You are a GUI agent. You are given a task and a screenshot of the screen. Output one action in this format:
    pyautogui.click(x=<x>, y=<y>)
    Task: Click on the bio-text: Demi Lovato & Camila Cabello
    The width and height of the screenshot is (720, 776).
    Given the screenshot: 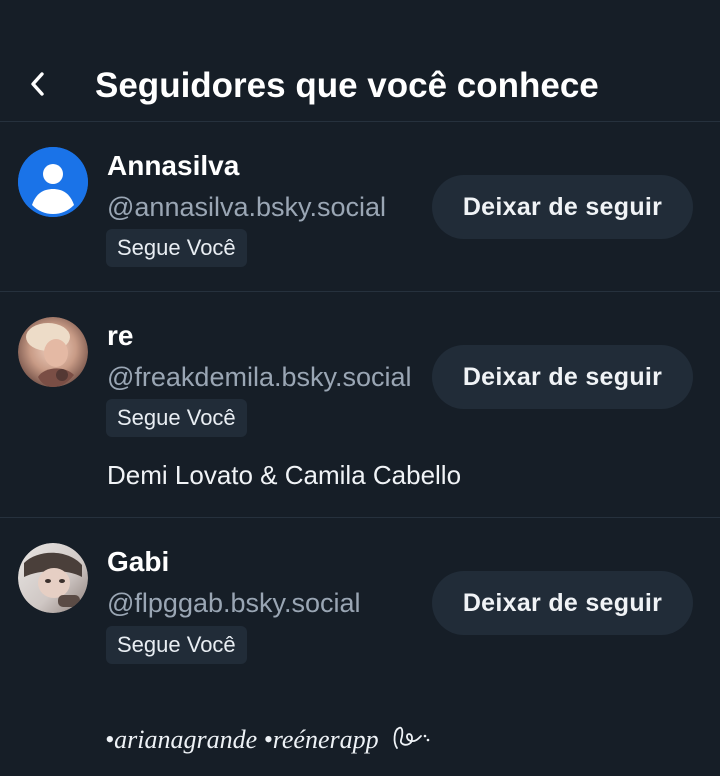 What is the action you would take?
    pyautogui.click(x=284, y=475)
    